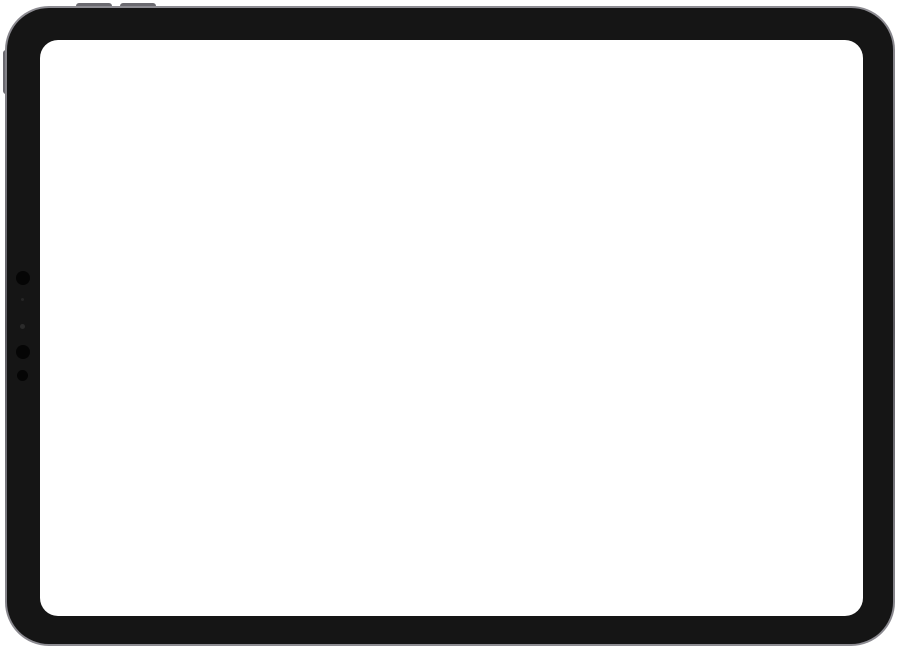 This screenshot has height=649, width=900. I want to click on camera-lens, so click(23, 278).